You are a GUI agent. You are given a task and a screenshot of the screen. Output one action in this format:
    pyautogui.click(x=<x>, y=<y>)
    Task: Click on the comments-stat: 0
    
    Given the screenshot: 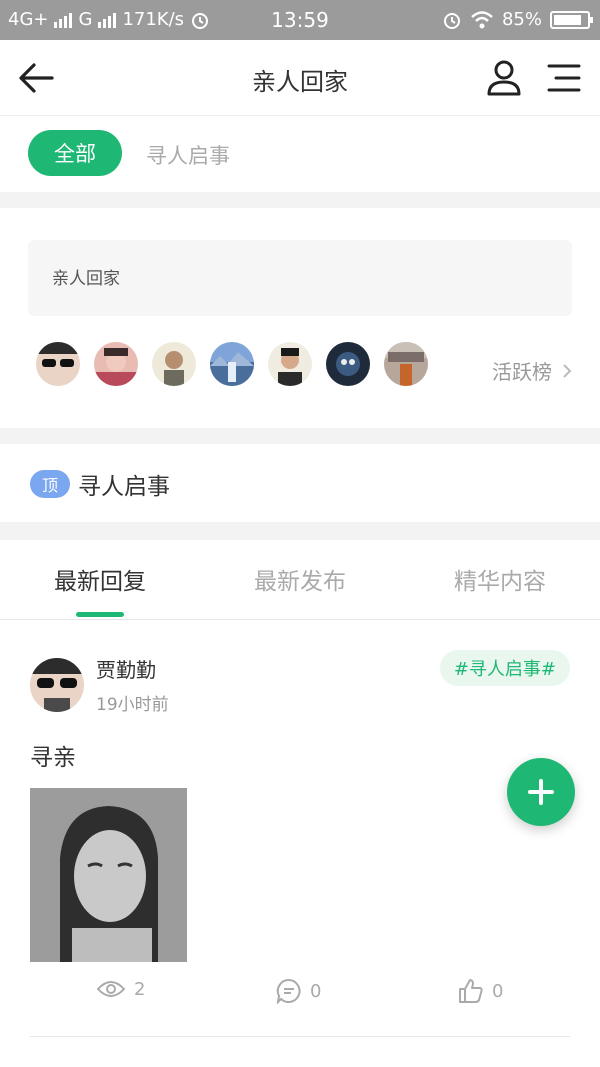 What is the action you would take?
    pyautogui.click(x=298, y=991)
    